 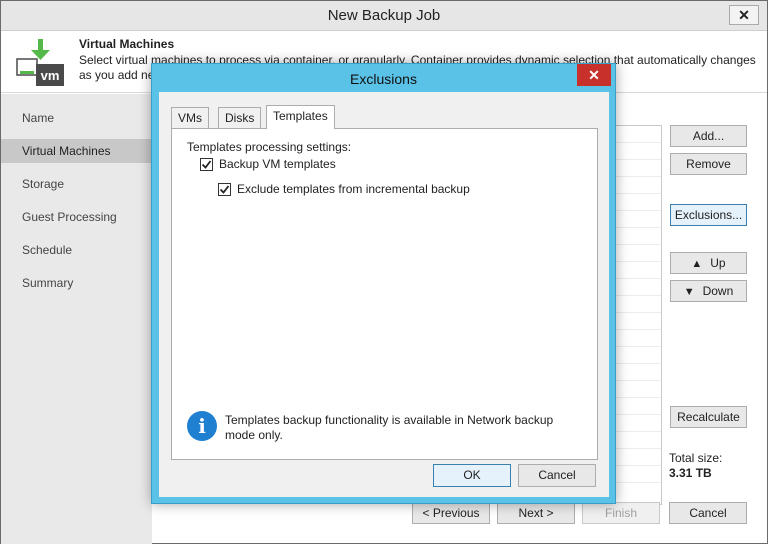 What do you see at coordinates (50, 75) in the screenshot?
I see `svg-text: vm` at bounding box center [50, 75].